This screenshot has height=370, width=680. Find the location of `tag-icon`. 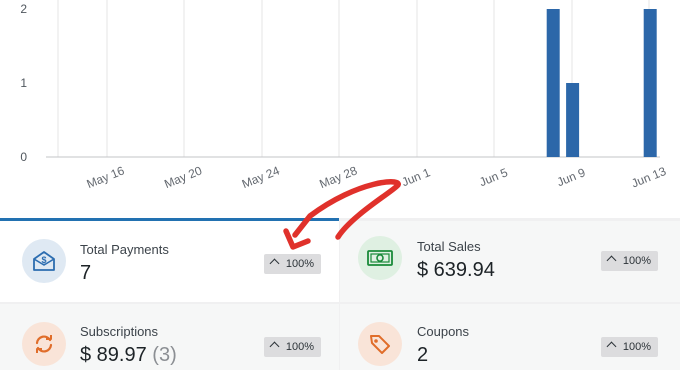

tag-icon is located at coordinates (380, 344).